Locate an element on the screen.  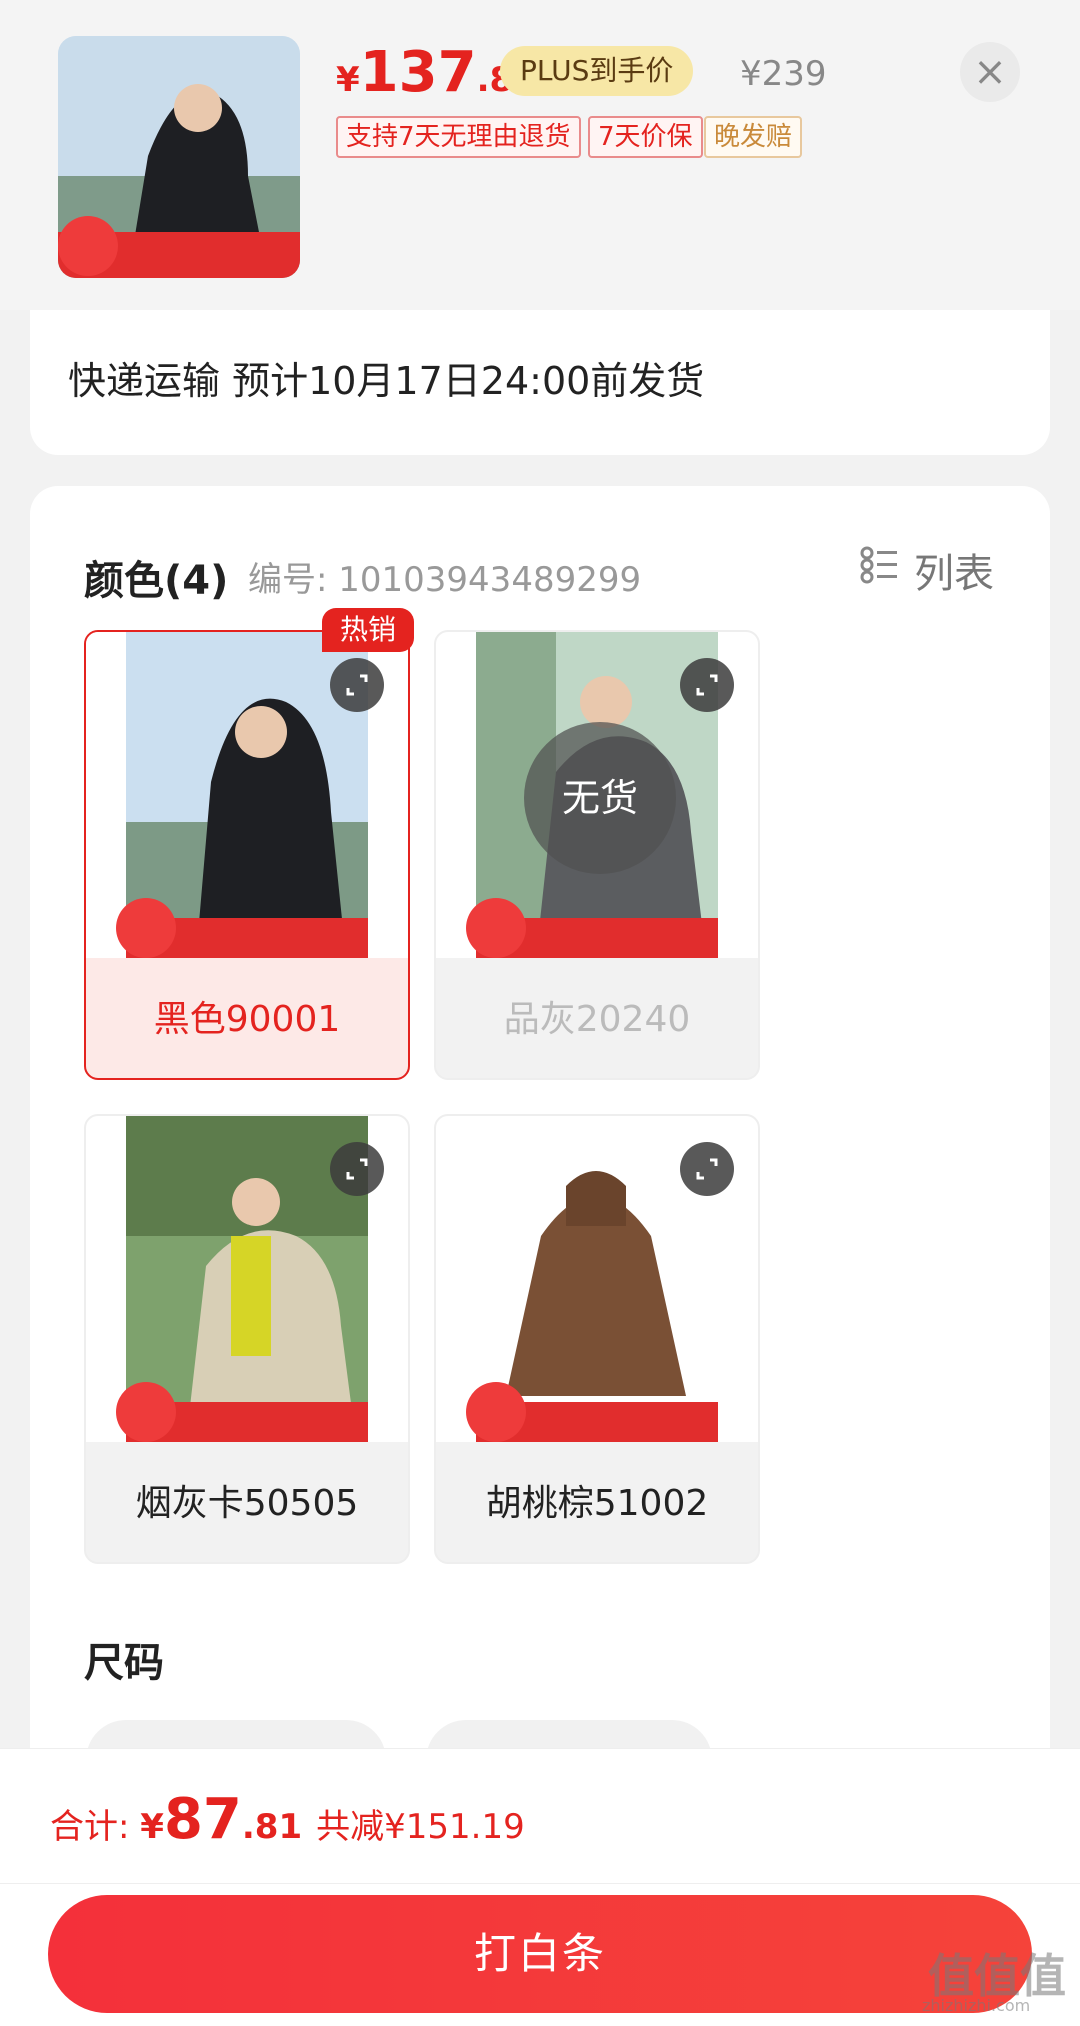
variant-label: 品灰20240 is located at coordinates (597, 1019).